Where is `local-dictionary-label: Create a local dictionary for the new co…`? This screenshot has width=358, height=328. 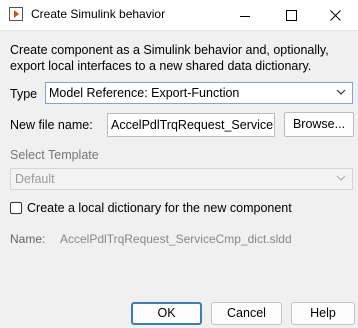
local-dictionary-label: Create a local dictionary for the new co… is located at coordinates (159, 208).